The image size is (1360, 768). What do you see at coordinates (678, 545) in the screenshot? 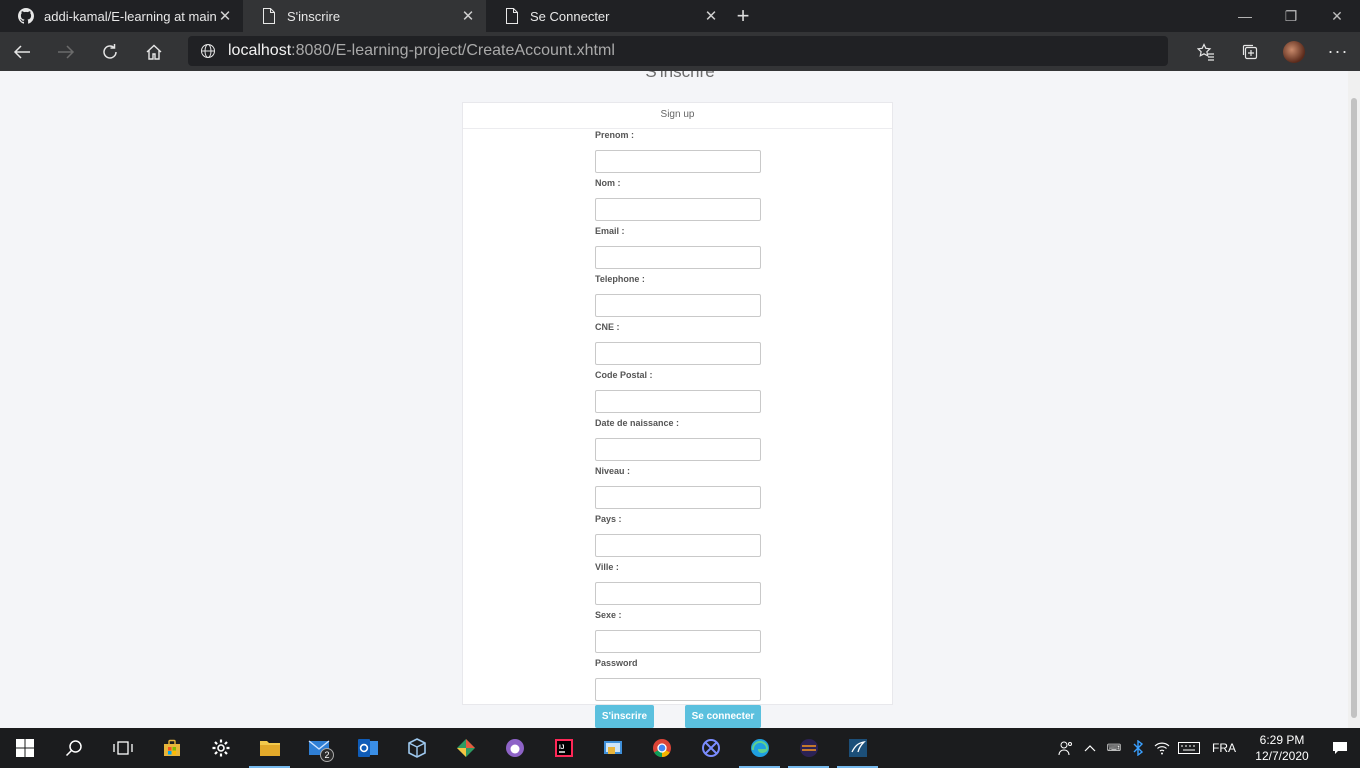
I see `pays-input` at bounding box center [678, 545].